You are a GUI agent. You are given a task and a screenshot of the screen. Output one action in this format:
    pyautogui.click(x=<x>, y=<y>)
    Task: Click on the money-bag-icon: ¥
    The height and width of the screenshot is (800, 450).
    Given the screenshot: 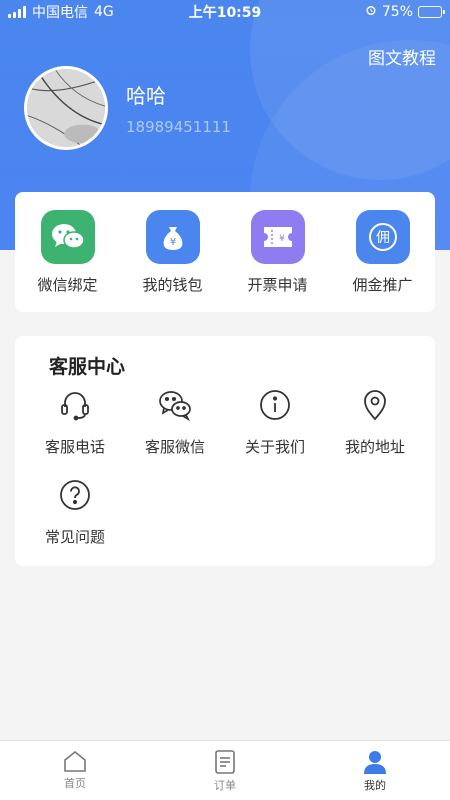 What is the action you would take?
    pyautogui.click(x=172, y=237)
    